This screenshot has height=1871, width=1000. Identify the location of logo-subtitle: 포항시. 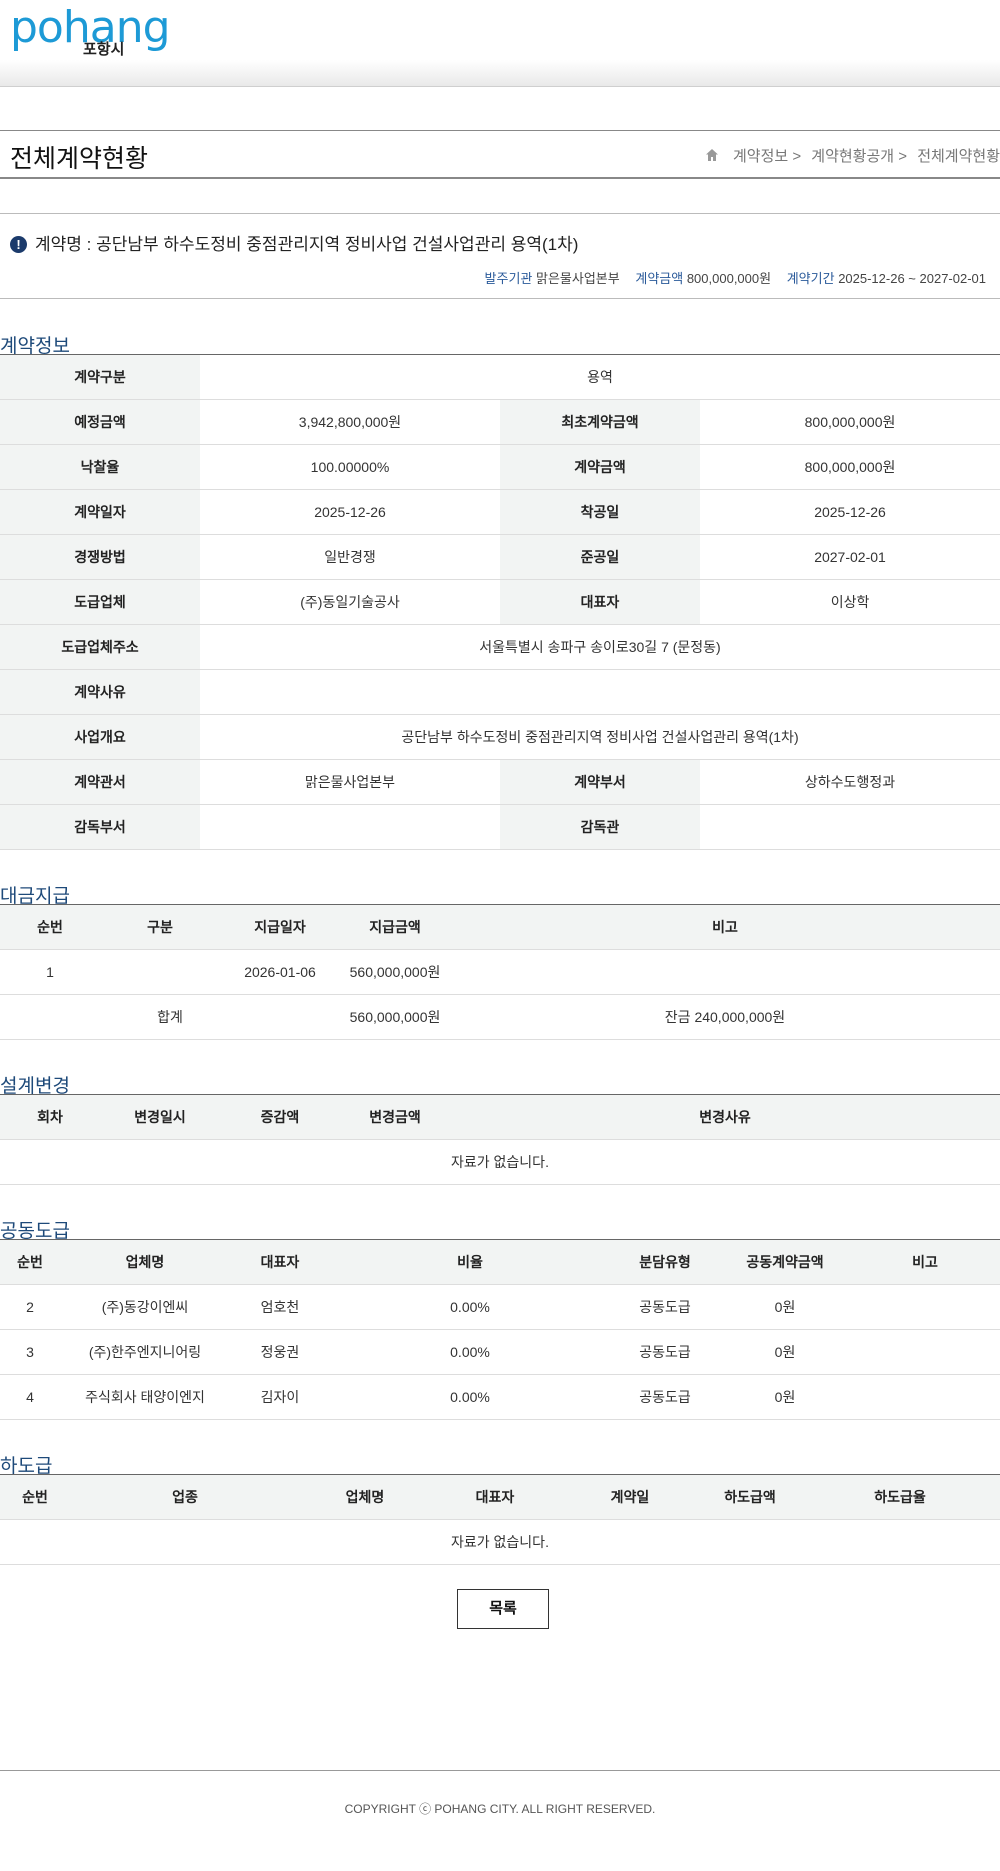
(104, 49).